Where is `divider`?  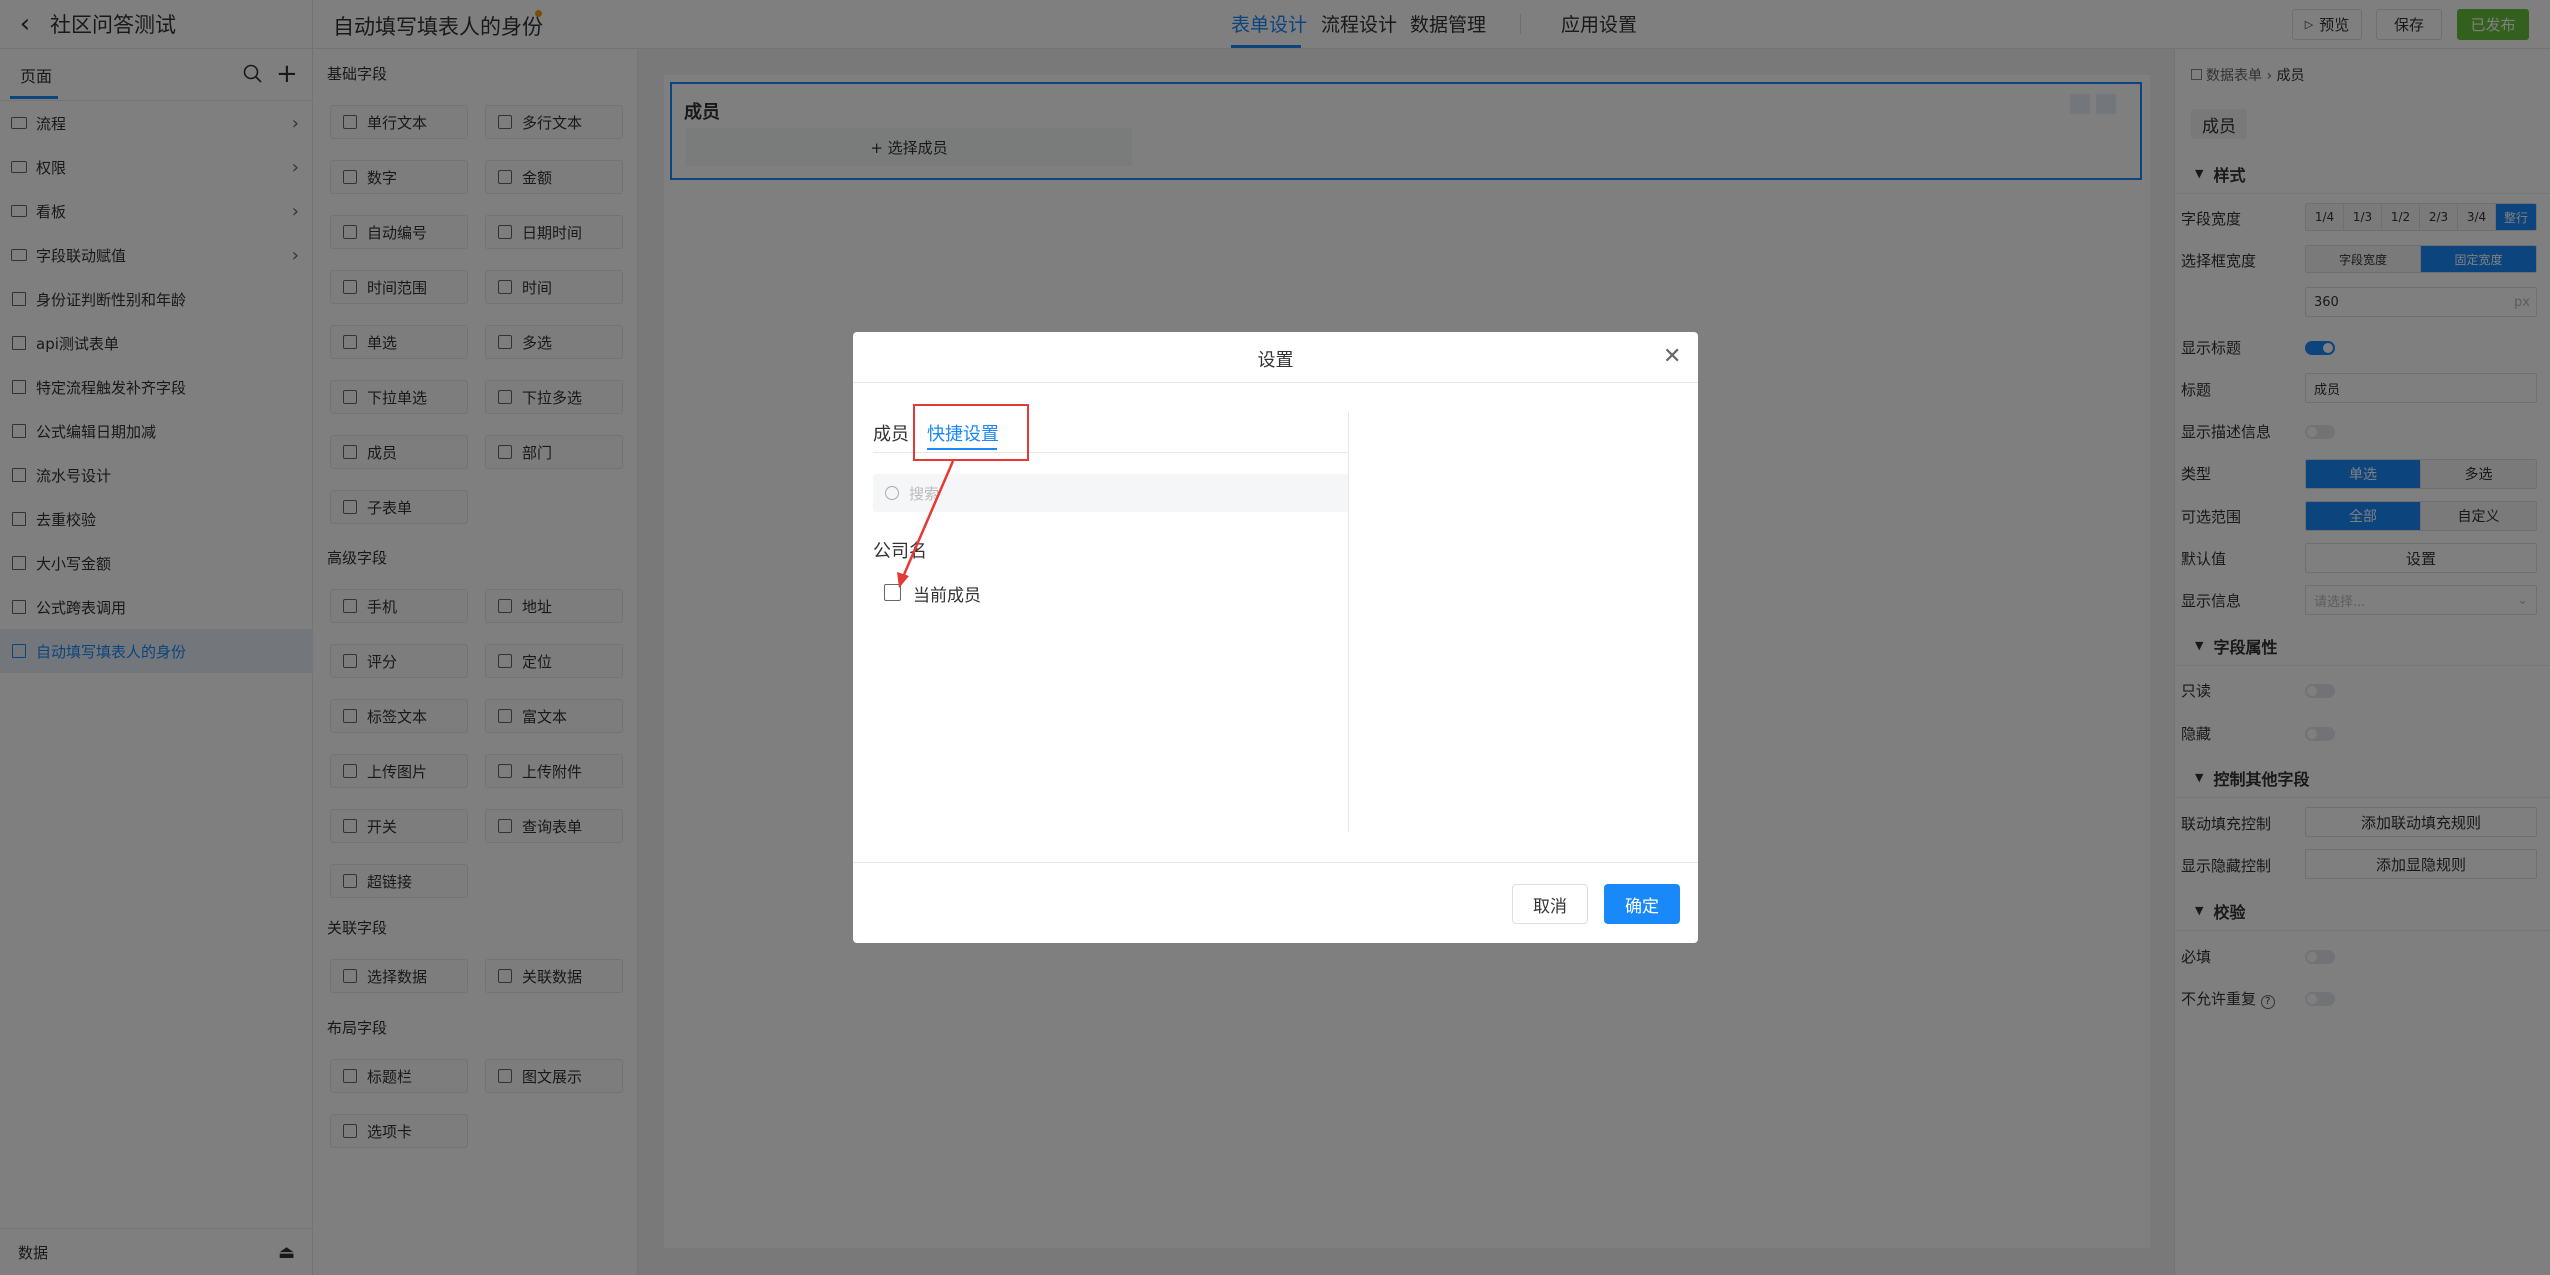 divider is located at coordinates (1275, 382).